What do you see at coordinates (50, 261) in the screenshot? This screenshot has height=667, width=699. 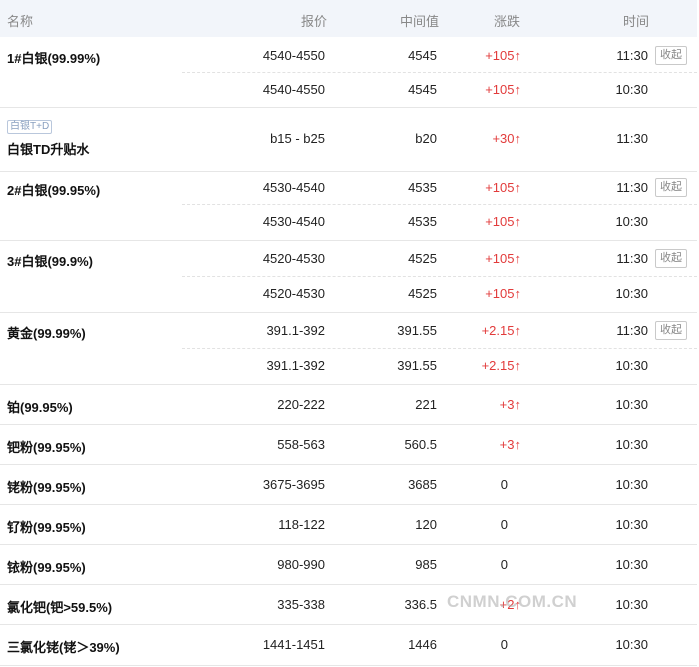 I see `row-name: 3#白银(99.9%)` at bounding box center [50, 261].